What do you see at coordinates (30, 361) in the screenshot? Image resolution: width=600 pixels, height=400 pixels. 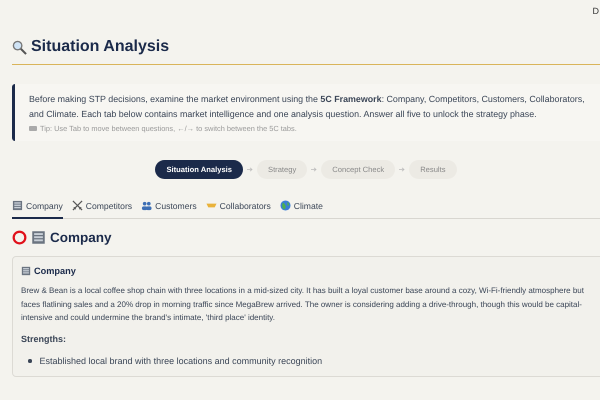 I see `bullet-icon` at bounding box center [30, 361].